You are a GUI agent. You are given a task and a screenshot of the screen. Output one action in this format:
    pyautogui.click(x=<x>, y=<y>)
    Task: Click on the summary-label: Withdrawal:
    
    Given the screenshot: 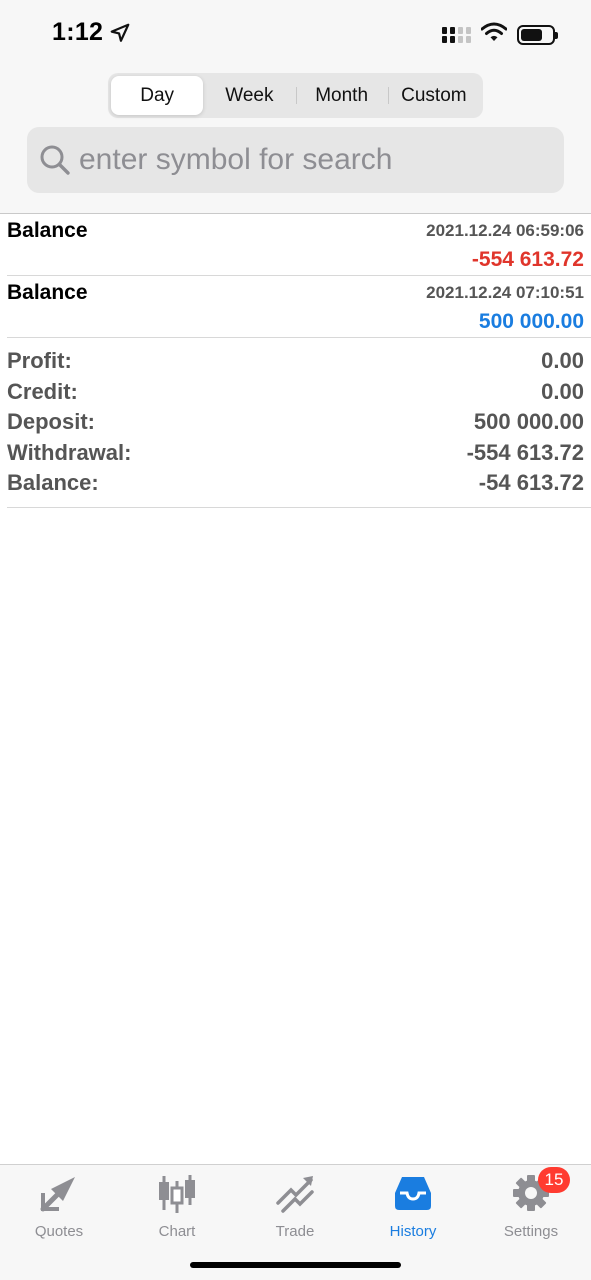 What is the action you would take?
    pyautogui.click(x=69, y=452)
    